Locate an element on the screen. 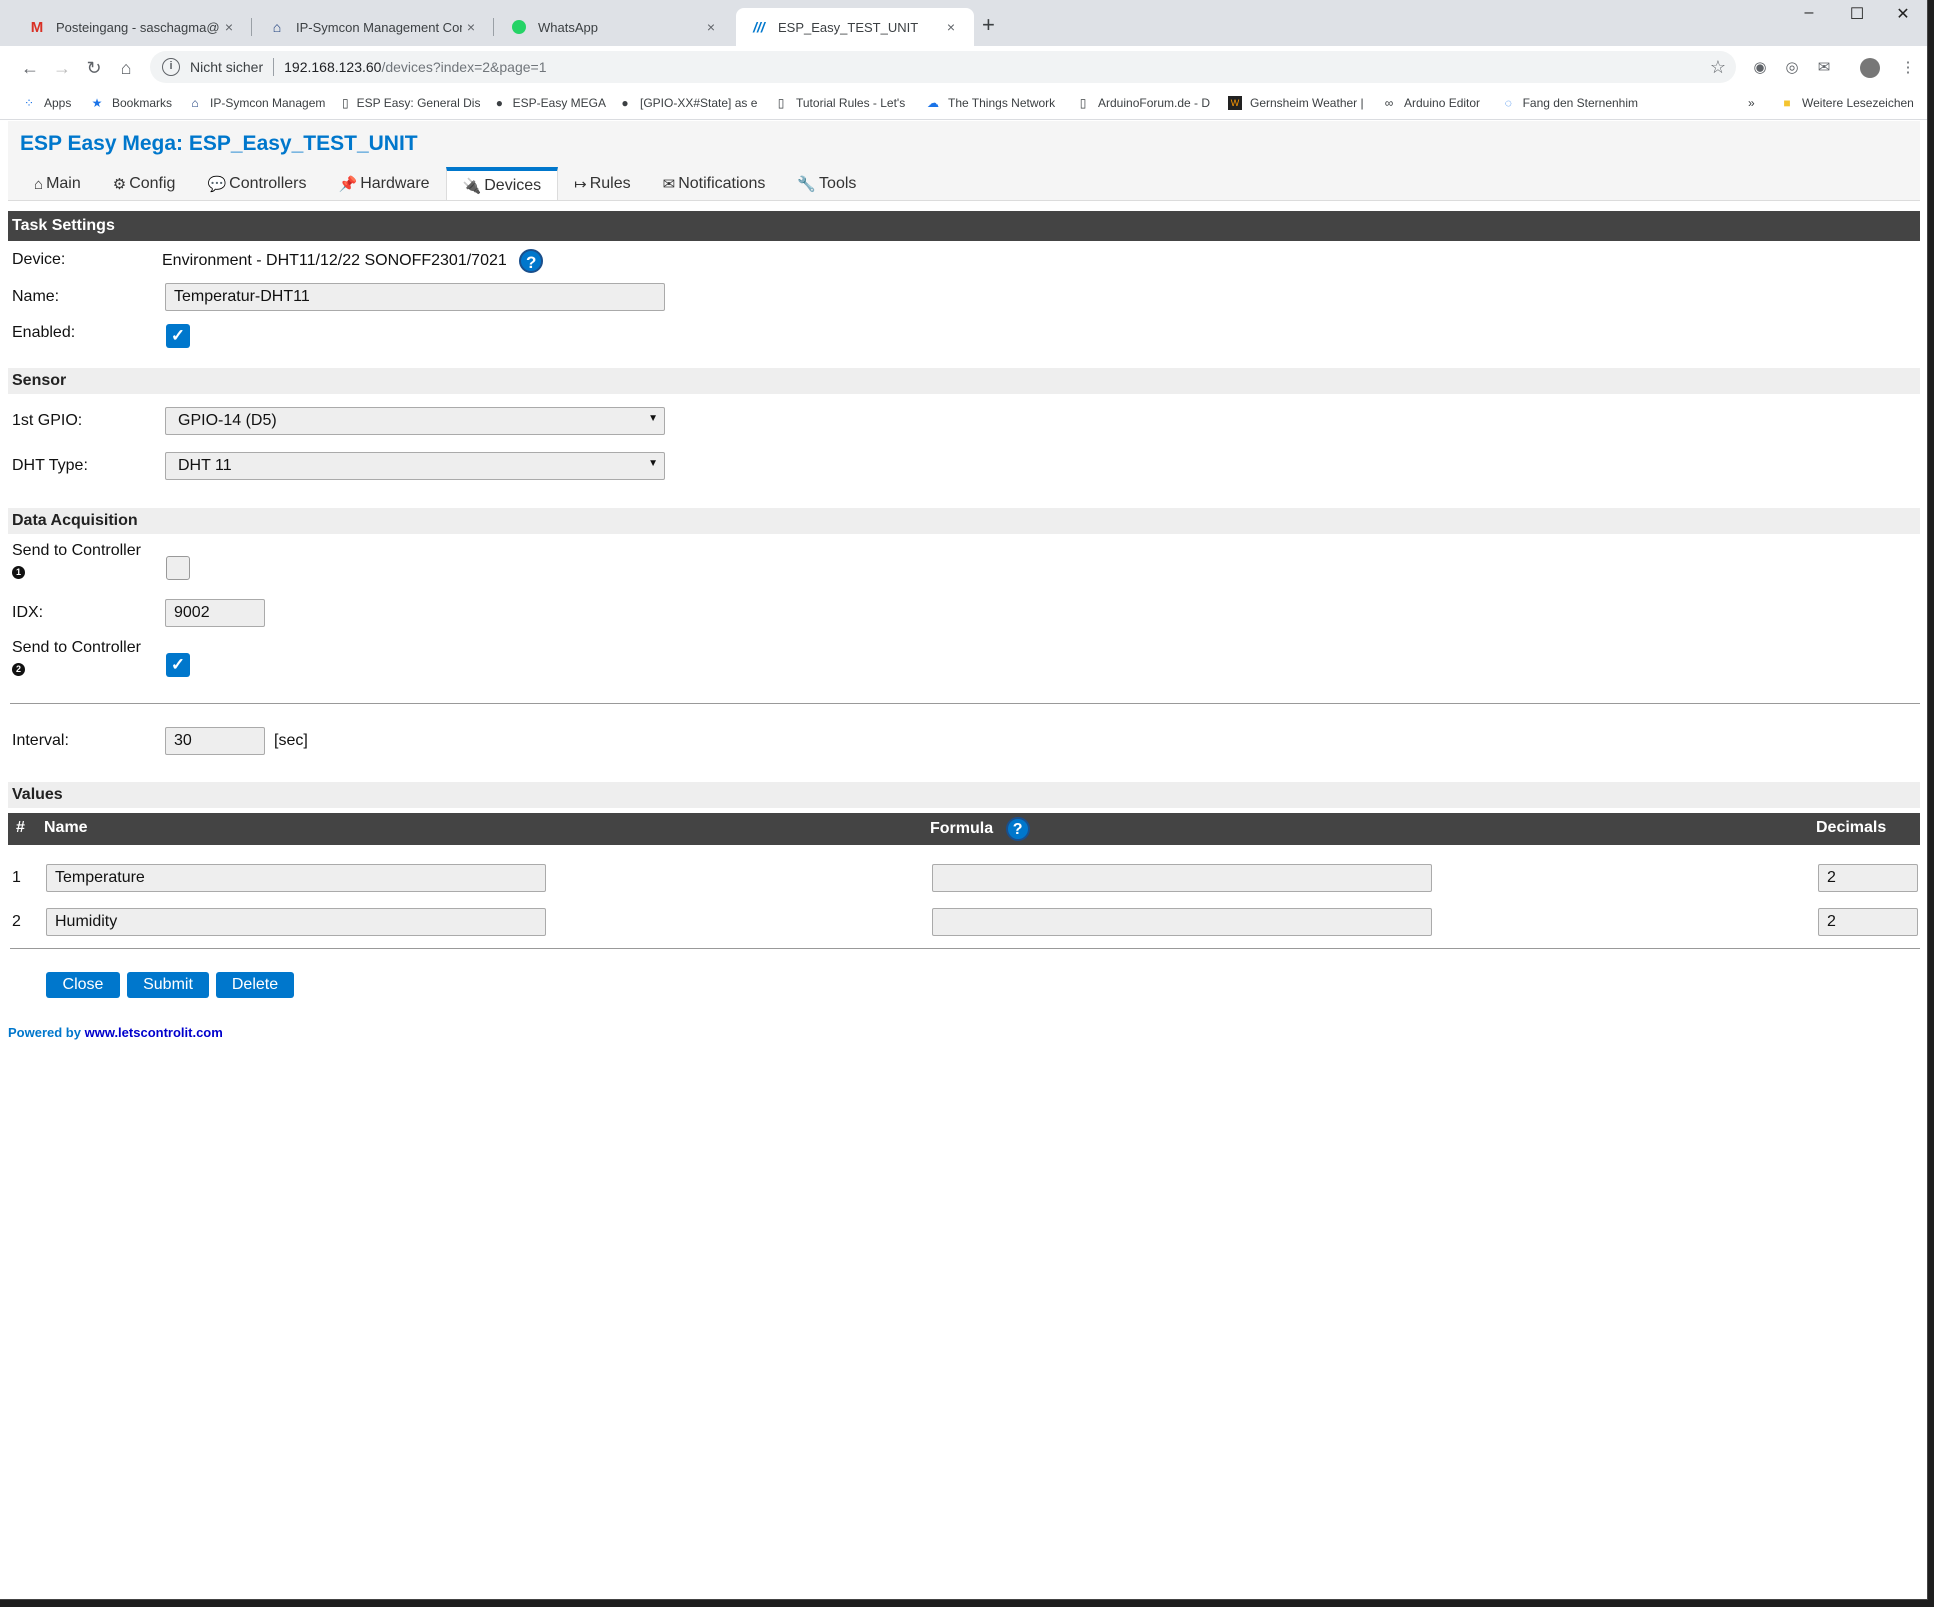 Image resolution: width=1934 pixels, height=1607 pixels. device-label: Device: is located at coordinates (39, 259).